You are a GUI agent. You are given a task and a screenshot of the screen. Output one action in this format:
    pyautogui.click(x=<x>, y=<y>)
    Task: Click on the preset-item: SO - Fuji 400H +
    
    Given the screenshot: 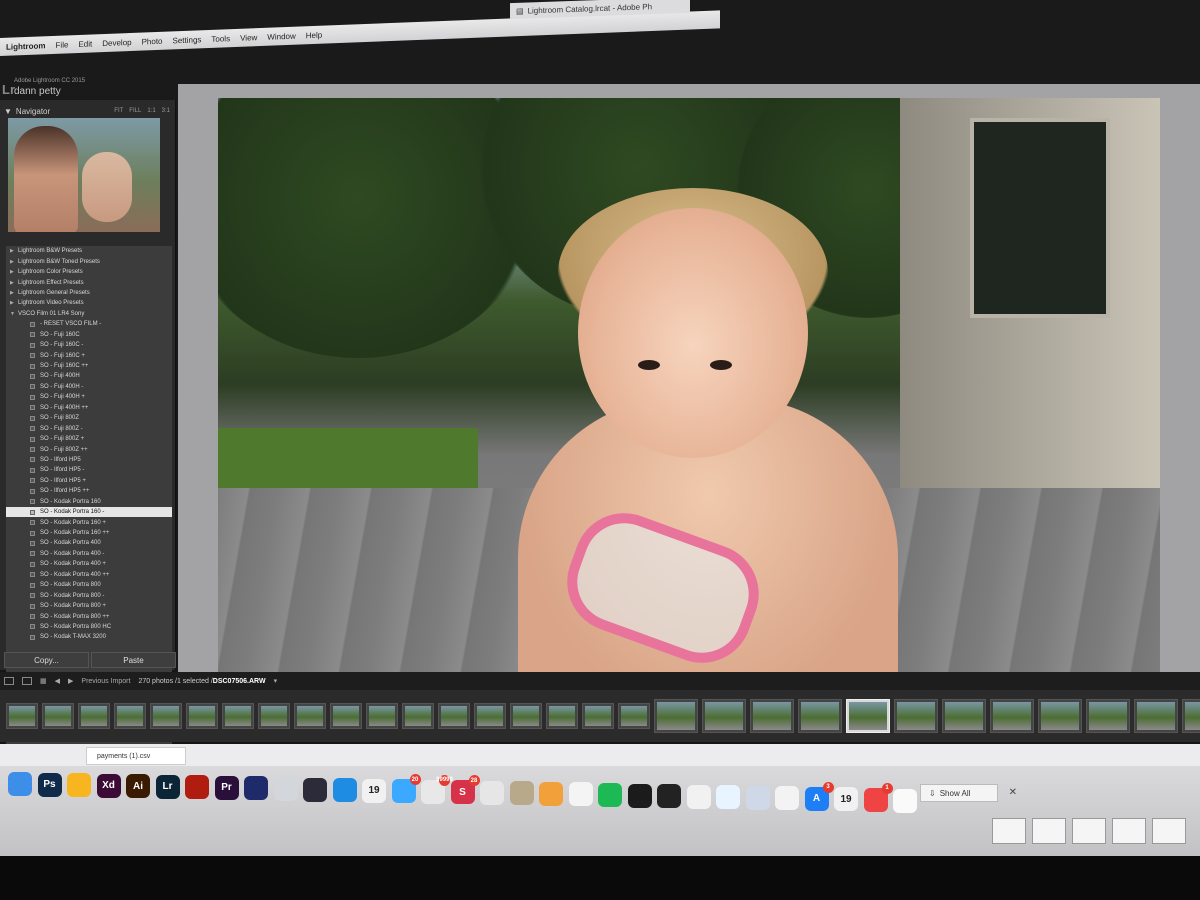 What is the action you would take?
    pyautogui.click(x=89, y=397)
    